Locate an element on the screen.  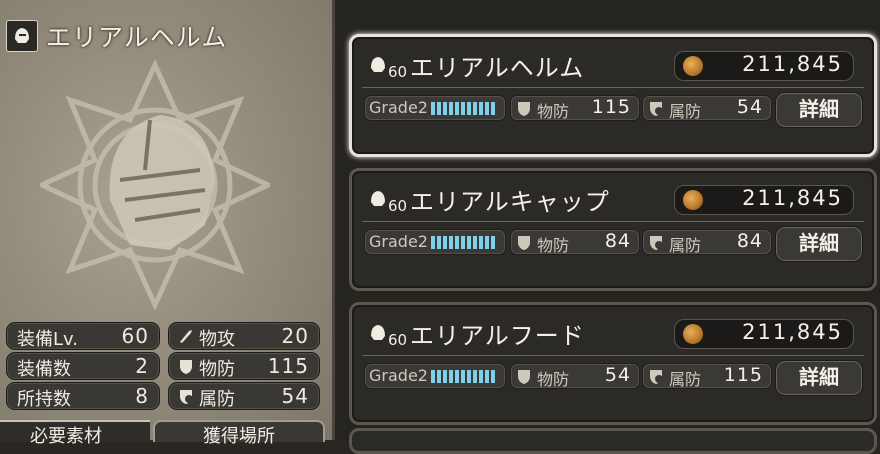
item-card-3-partial is located at coordinates (613, 441).